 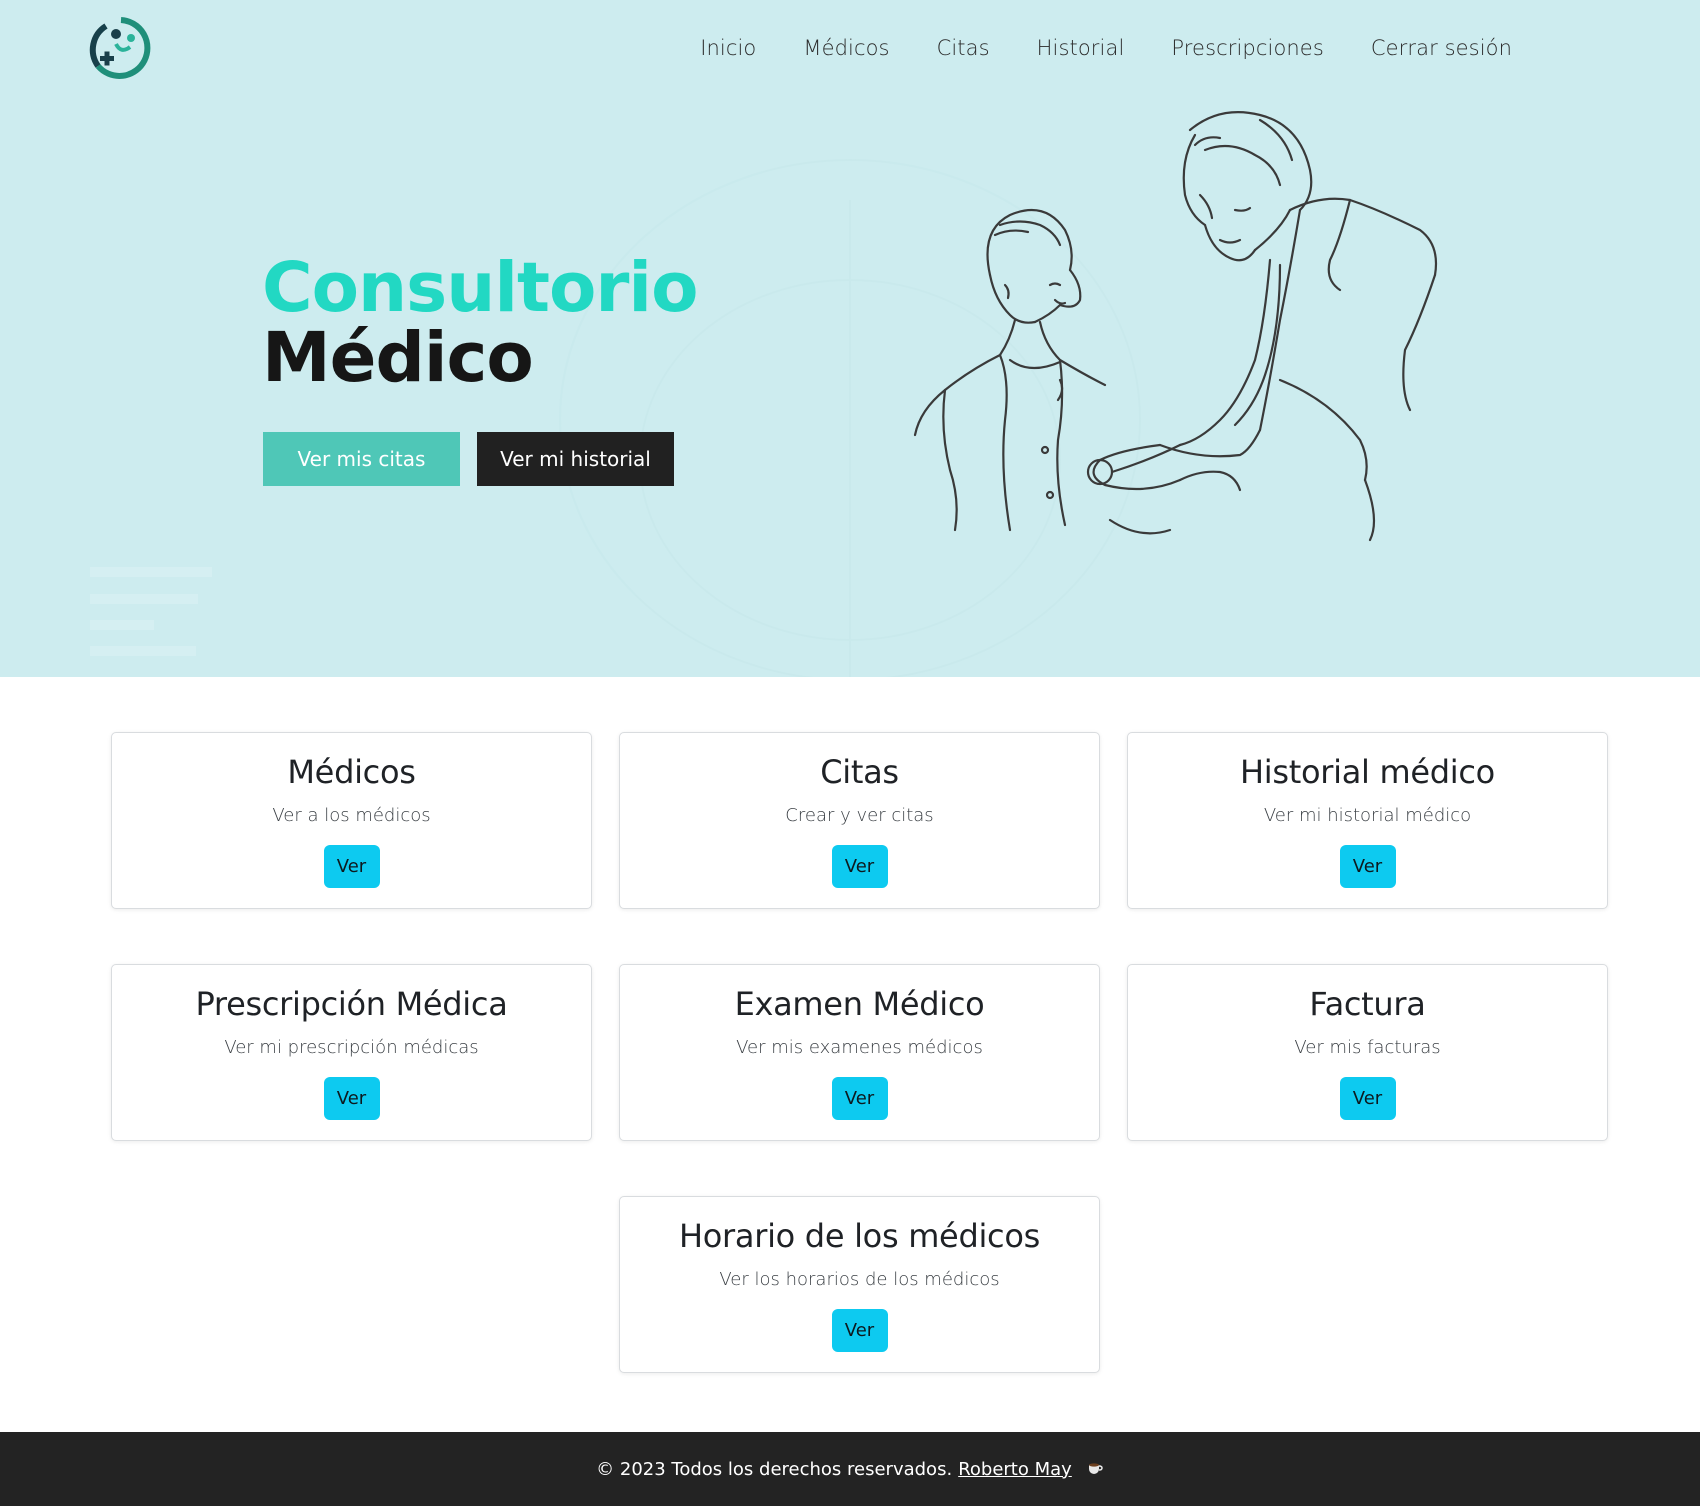 What do you see at coordinates (859, 772) in the screenshot?
I see `card-title: Citas` at bounding box center [859, 772].